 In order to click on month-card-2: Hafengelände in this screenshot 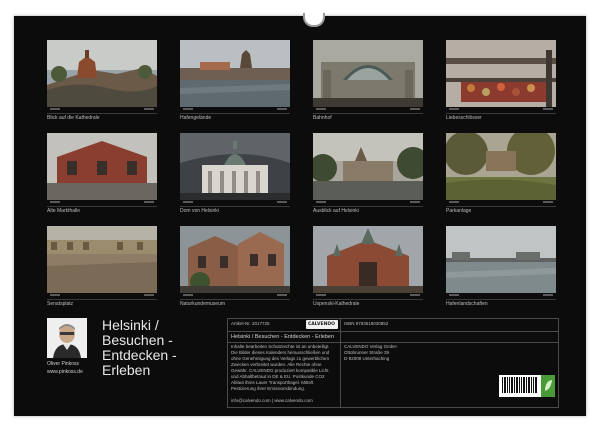, I will do `click(235, 82)`.